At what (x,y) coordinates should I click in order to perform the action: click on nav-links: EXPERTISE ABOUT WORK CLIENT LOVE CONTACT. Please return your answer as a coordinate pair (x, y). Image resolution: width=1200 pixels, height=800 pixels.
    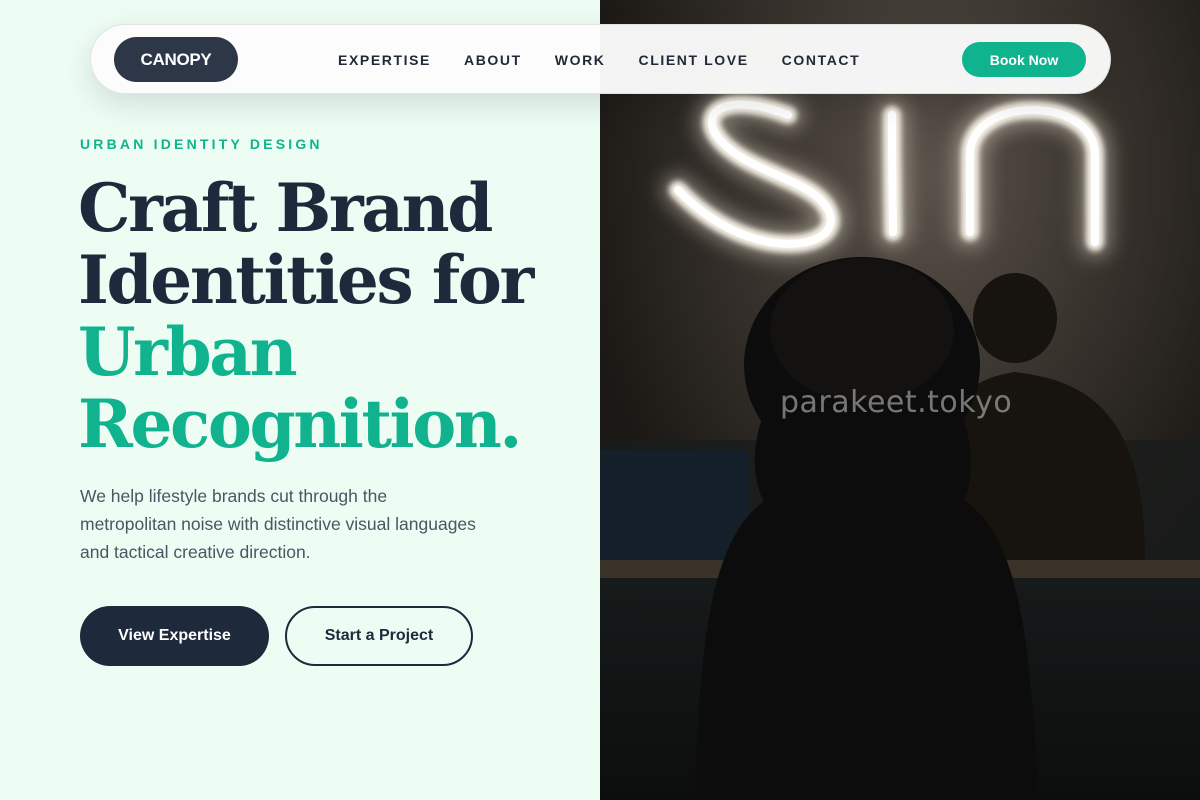
    Looking at the image, I should click on (599, 60).